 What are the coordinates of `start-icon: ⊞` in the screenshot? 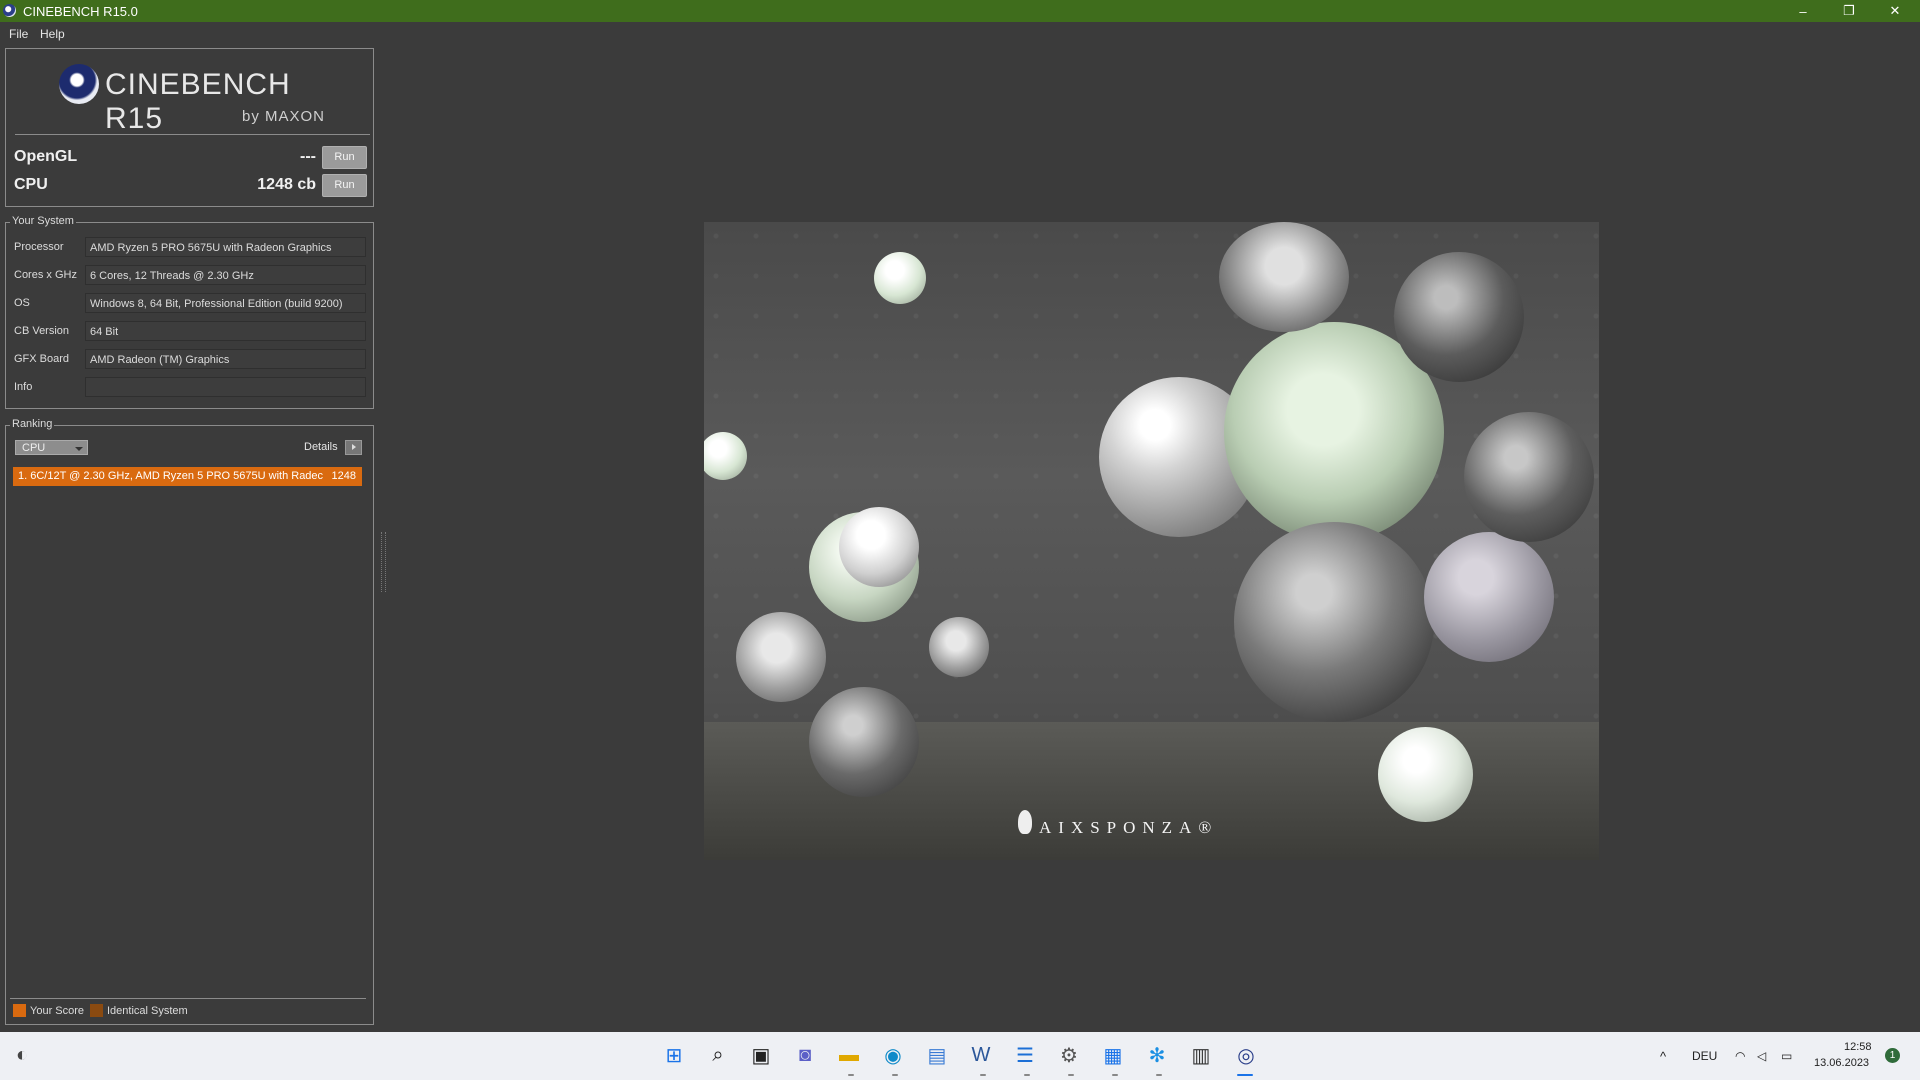 It's located at (674, 1055).